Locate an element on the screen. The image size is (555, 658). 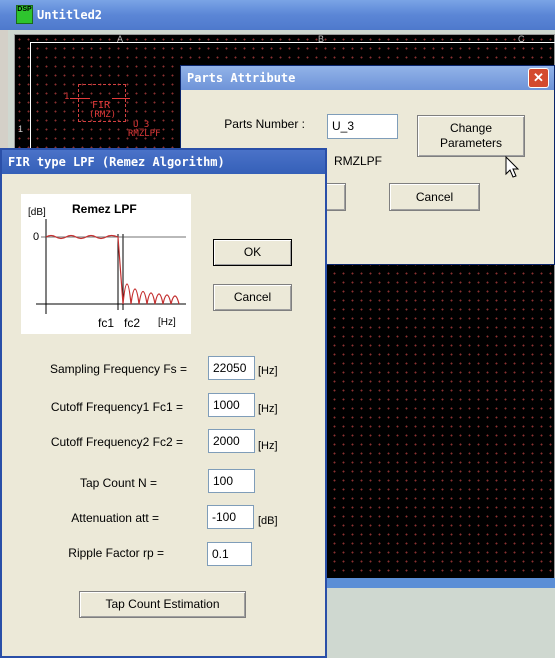
ok-button: OK is located at coordinates (252, 252).